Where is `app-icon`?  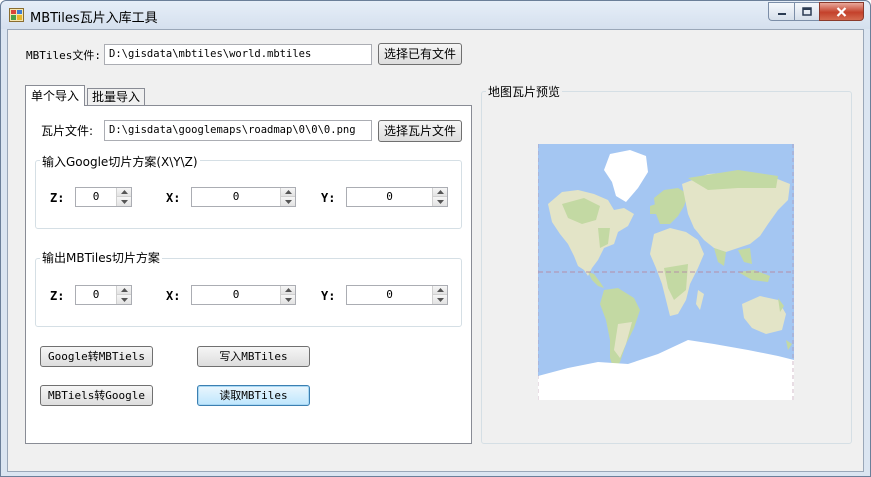
app-icon is located at coordinates (16, 15).